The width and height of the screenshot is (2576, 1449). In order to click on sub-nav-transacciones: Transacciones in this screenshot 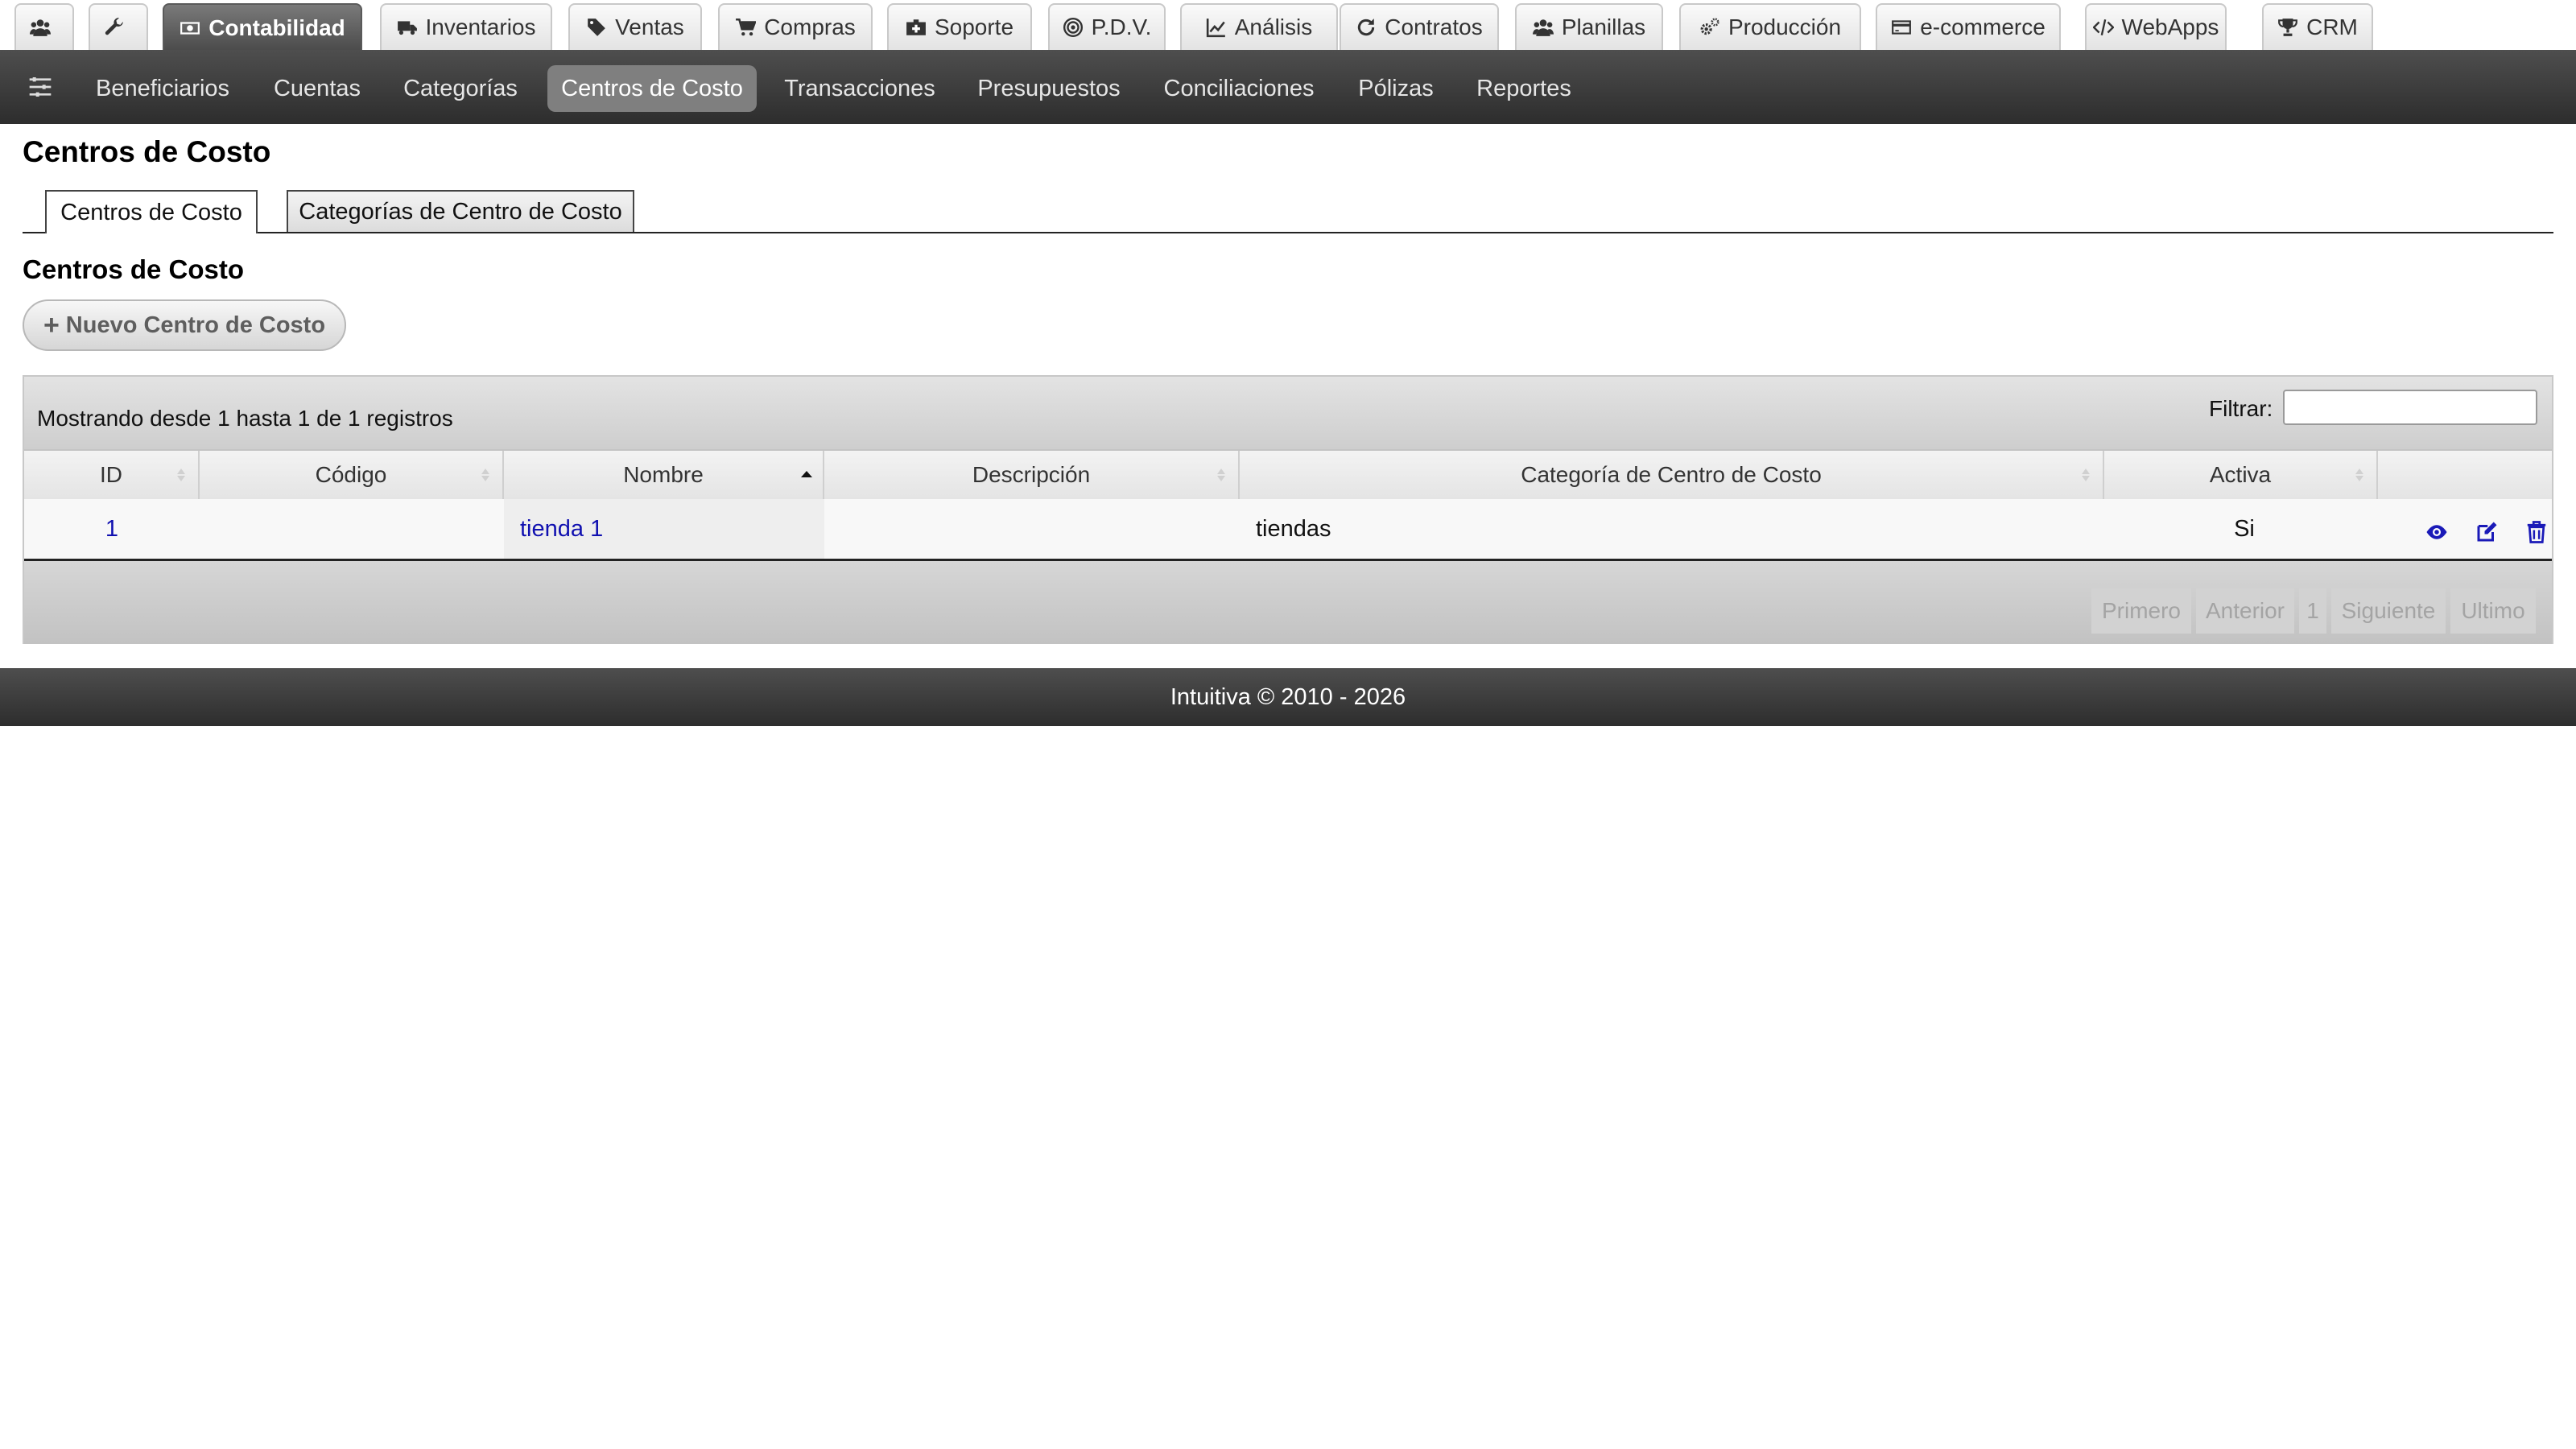, I will do `click(859, 88)`.